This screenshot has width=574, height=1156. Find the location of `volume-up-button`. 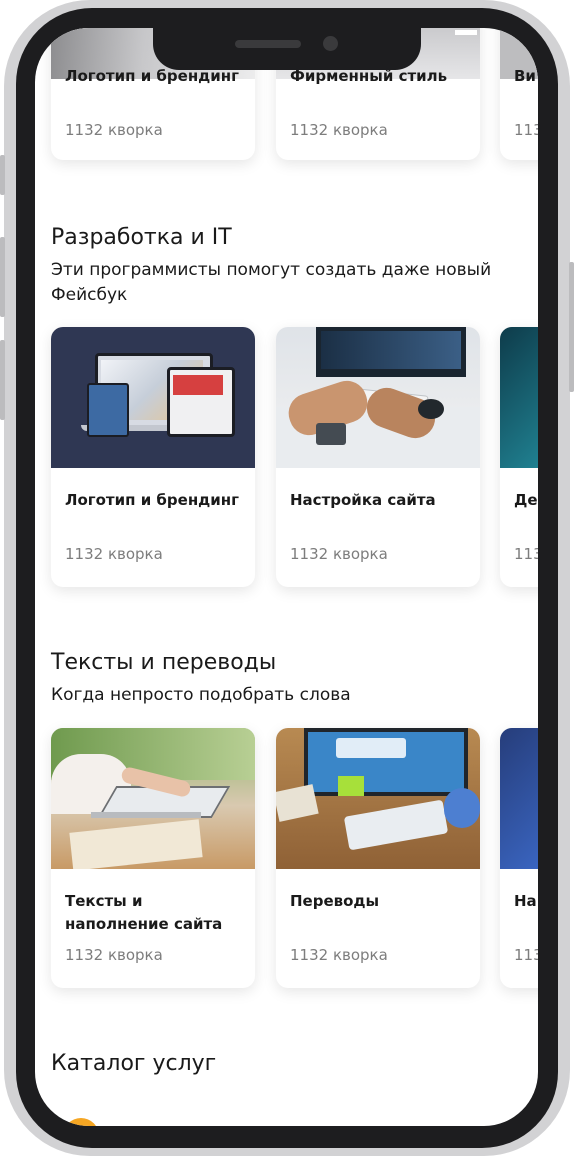

volume-up-button is located at coordinates (2, 277).